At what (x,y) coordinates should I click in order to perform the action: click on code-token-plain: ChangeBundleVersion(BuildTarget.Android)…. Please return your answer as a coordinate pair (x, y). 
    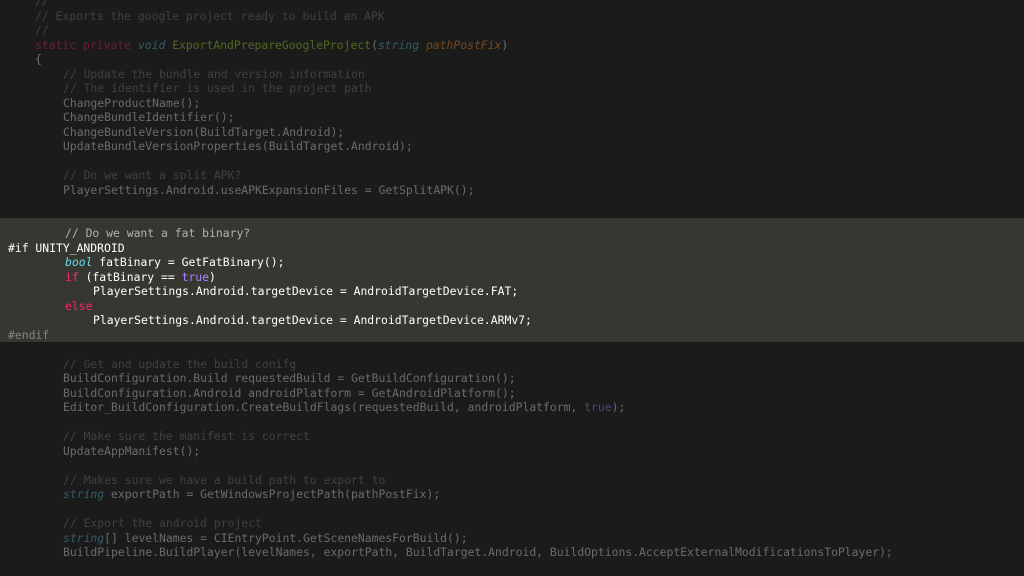
    Looking at the image, I should click on (204, 131).